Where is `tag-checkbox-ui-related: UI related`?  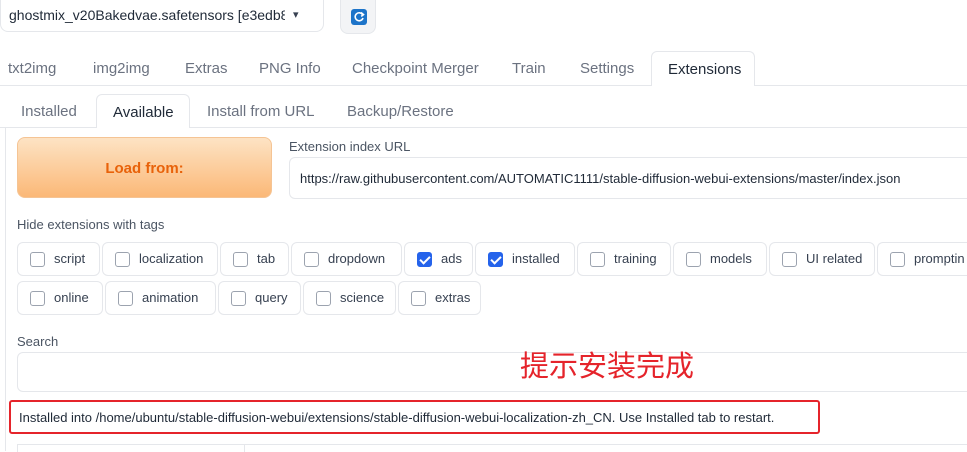
tag-checkbox-ui-related: UI related is located at coordinates (822, 259).